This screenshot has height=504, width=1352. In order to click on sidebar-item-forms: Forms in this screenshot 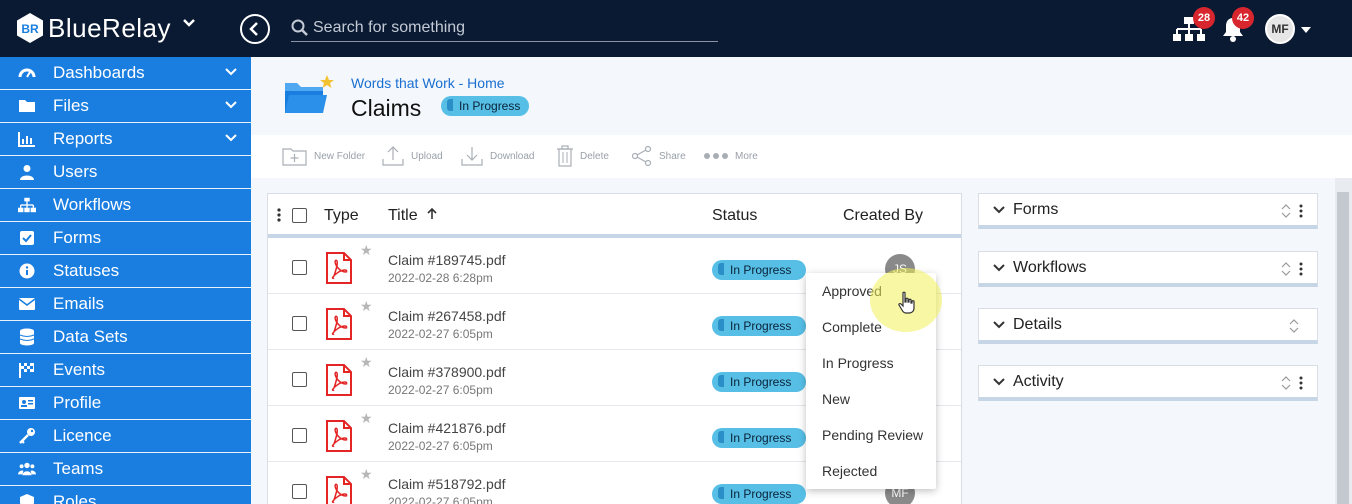, I will do `click(125, 238)`.